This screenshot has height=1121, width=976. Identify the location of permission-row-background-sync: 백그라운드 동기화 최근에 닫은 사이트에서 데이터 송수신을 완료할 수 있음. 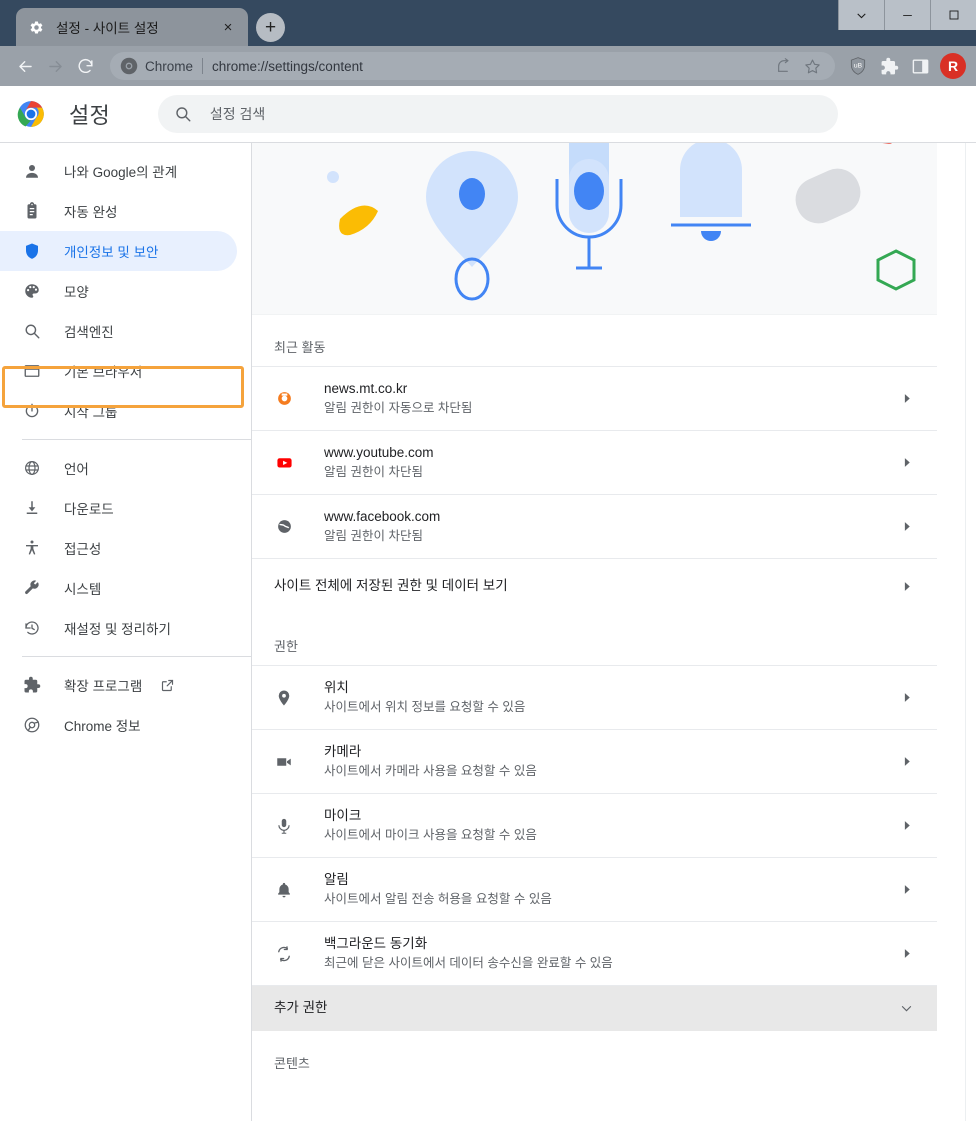
(594, 953).